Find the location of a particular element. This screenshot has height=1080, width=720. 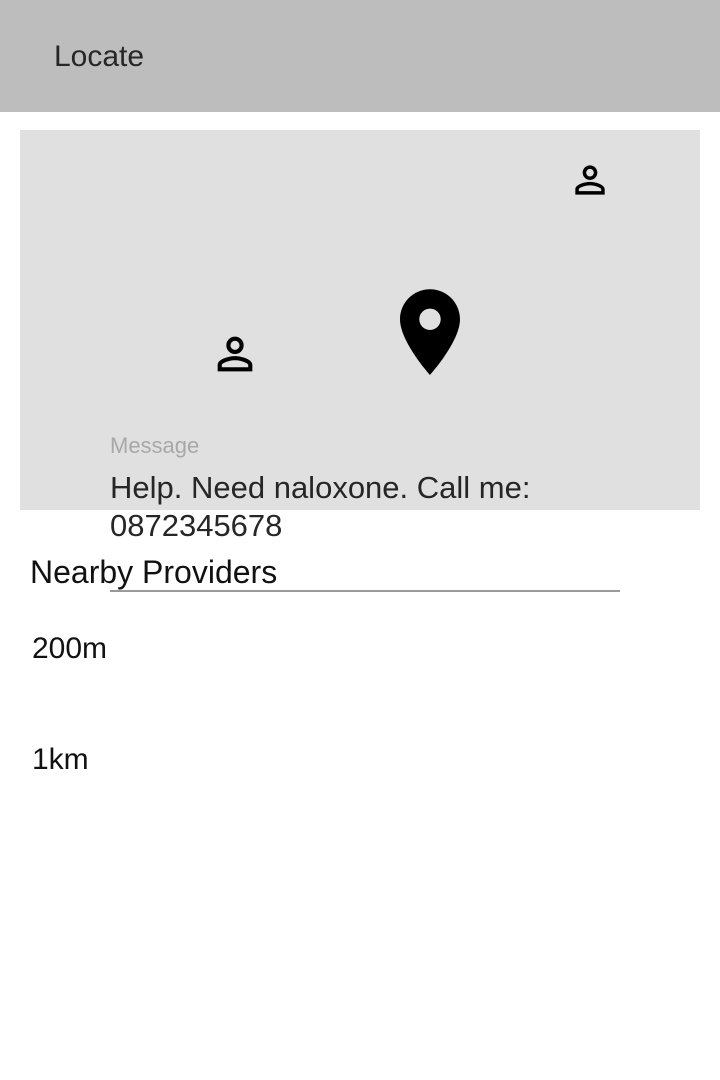

location-pin-icon is located at coordinates (430, 330).